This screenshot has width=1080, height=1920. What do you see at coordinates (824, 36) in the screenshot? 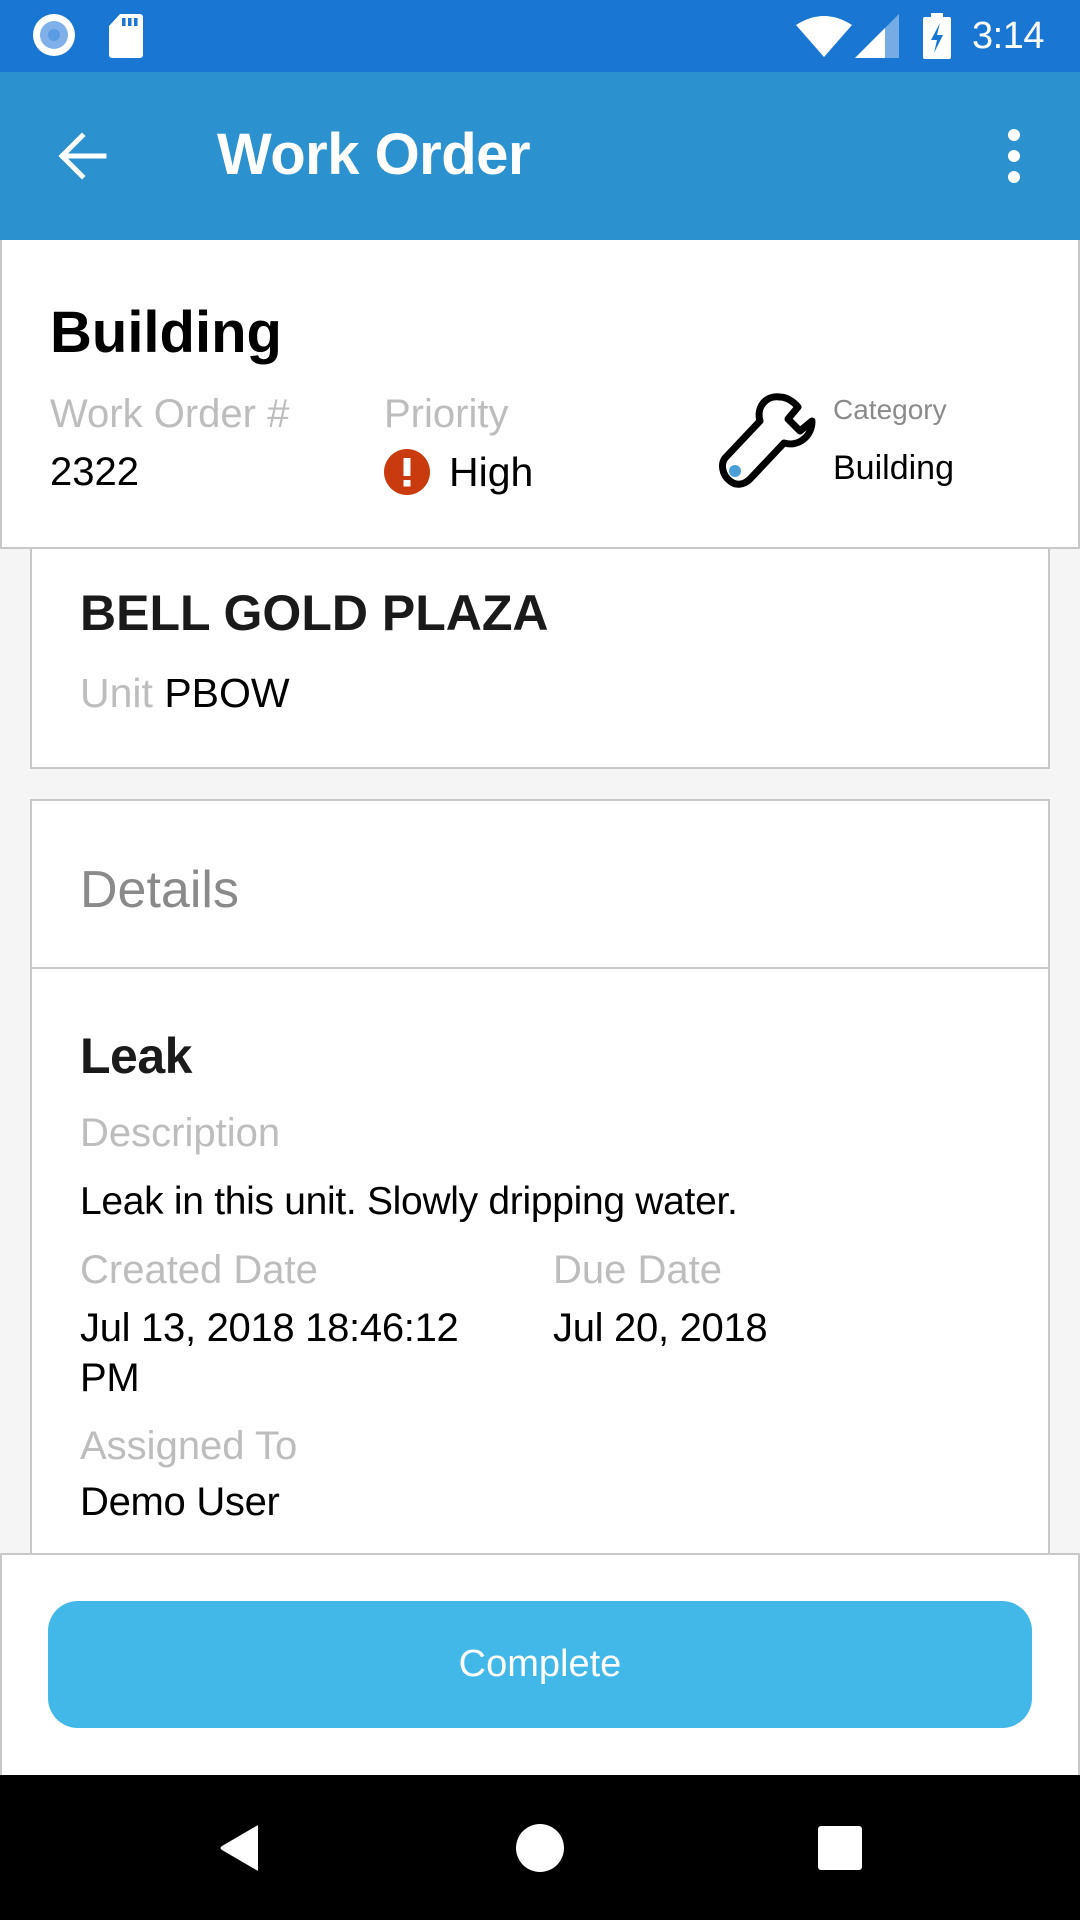
I see `wifi-icon` at bounding box center [824, 36].